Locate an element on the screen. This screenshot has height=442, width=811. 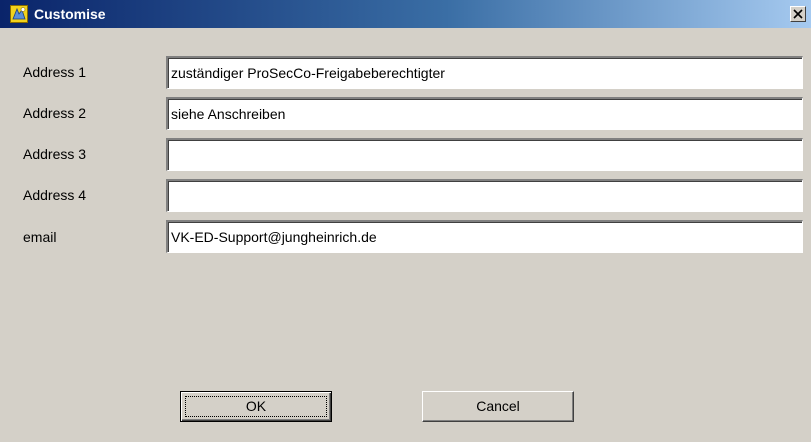
address-3-field is located at coordinates (484, 154).